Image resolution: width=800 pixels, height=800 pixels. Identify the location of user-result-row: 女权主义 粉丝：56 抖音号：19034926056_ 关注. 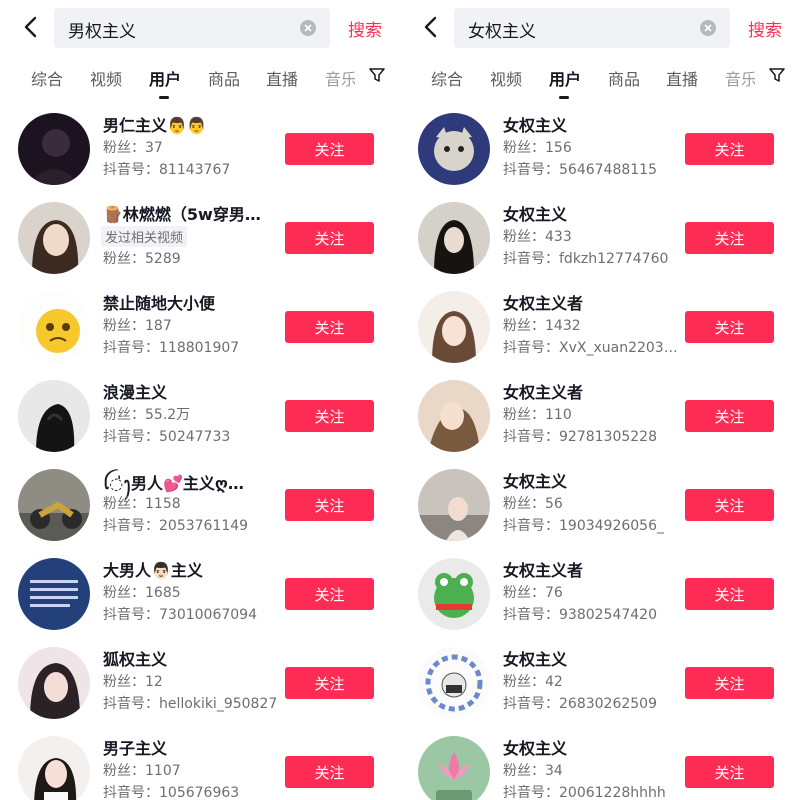
(600, 505).